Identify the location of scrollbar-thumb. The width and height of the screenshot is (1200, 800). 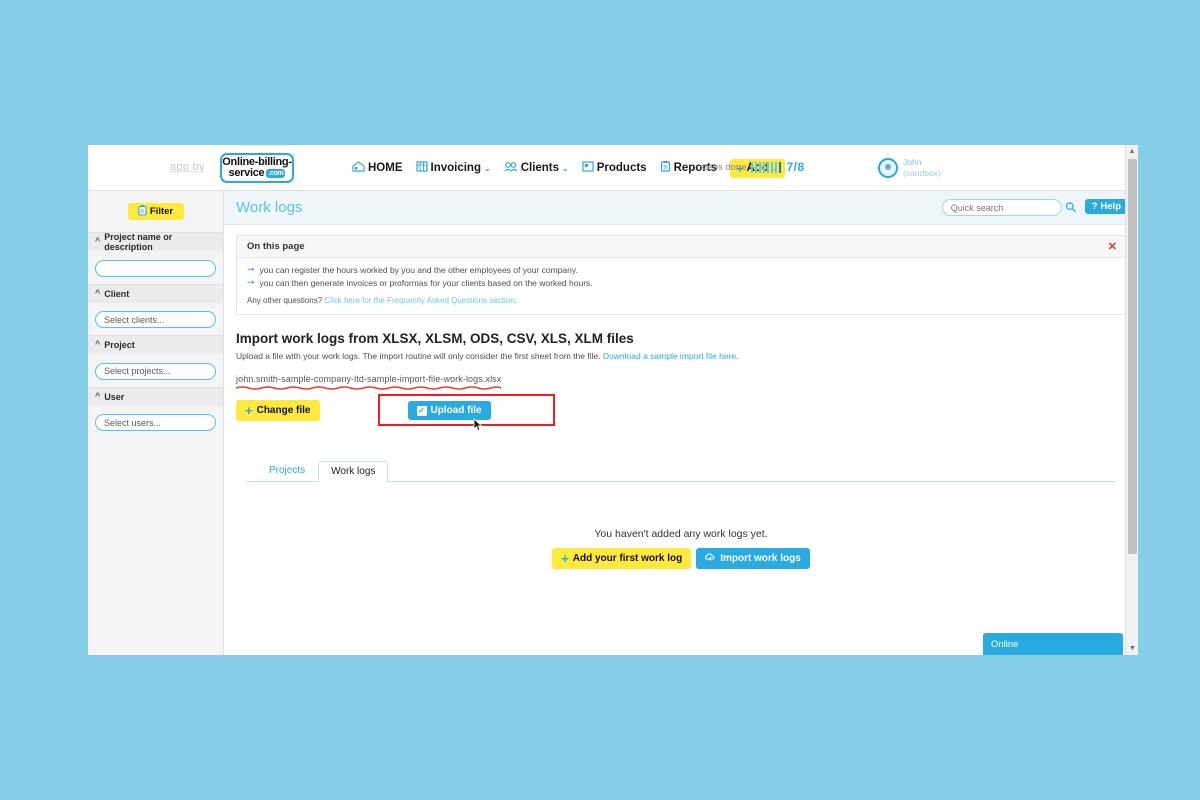
(1132, 356).